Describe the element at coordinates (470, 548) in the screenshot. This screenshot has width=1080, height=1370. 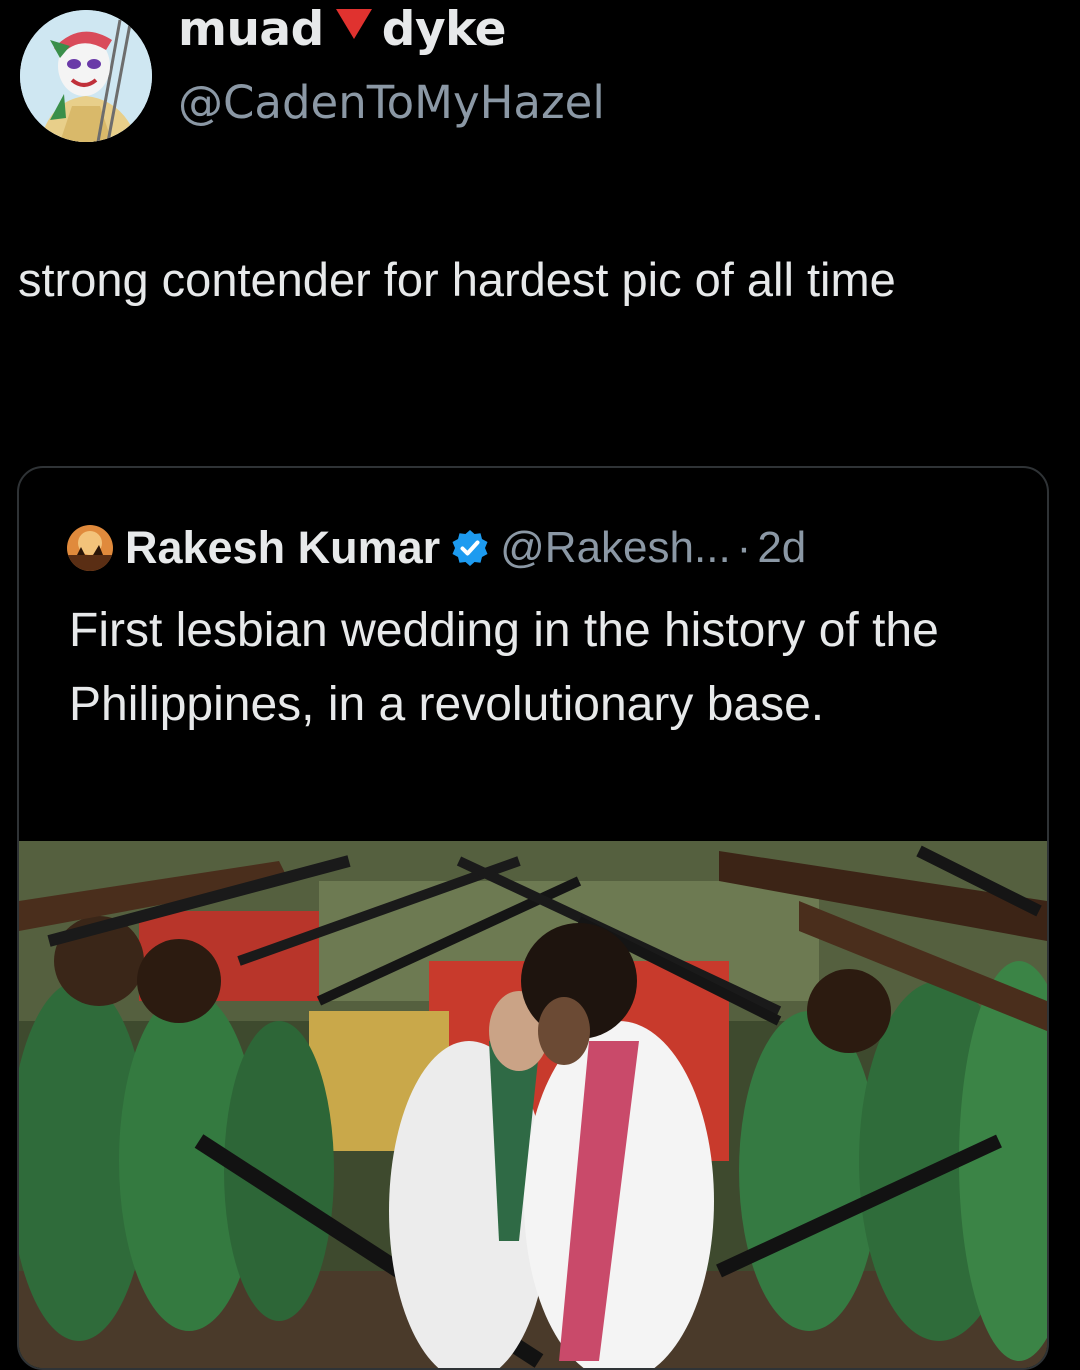
I see `verified-badge-icon` at that location.